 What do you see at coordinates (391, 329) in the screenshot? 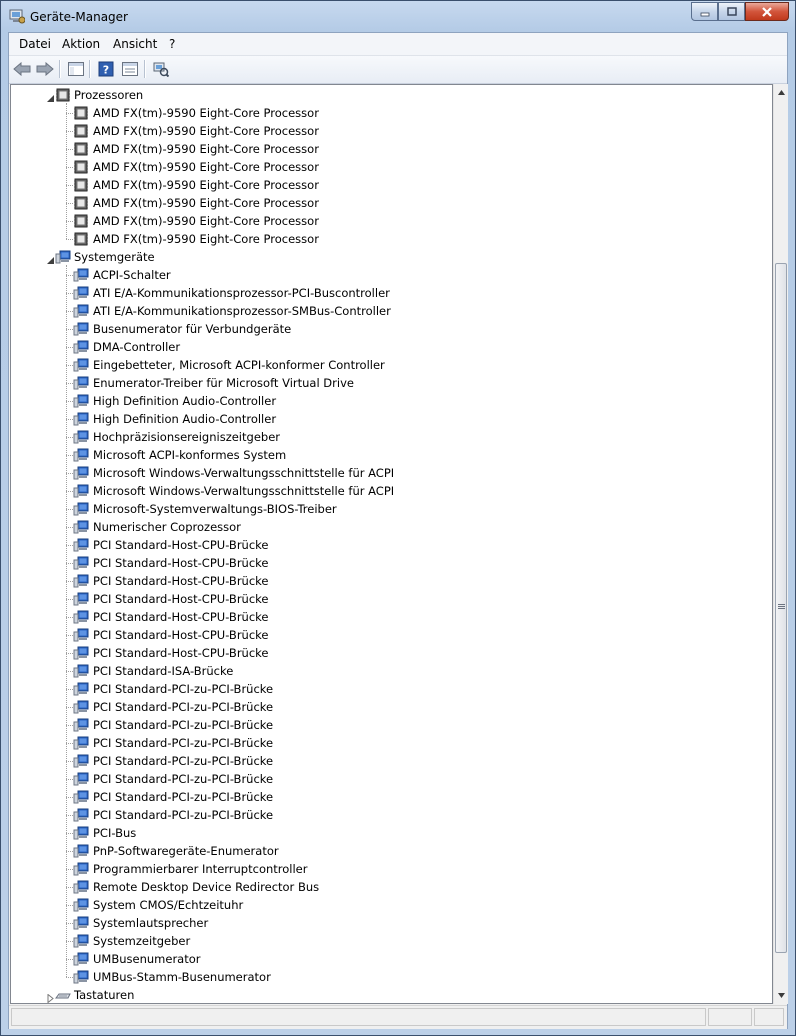
I see `tree-device-item: Busenumerator für Verbundgeräte` at bounding box center [391, 329].